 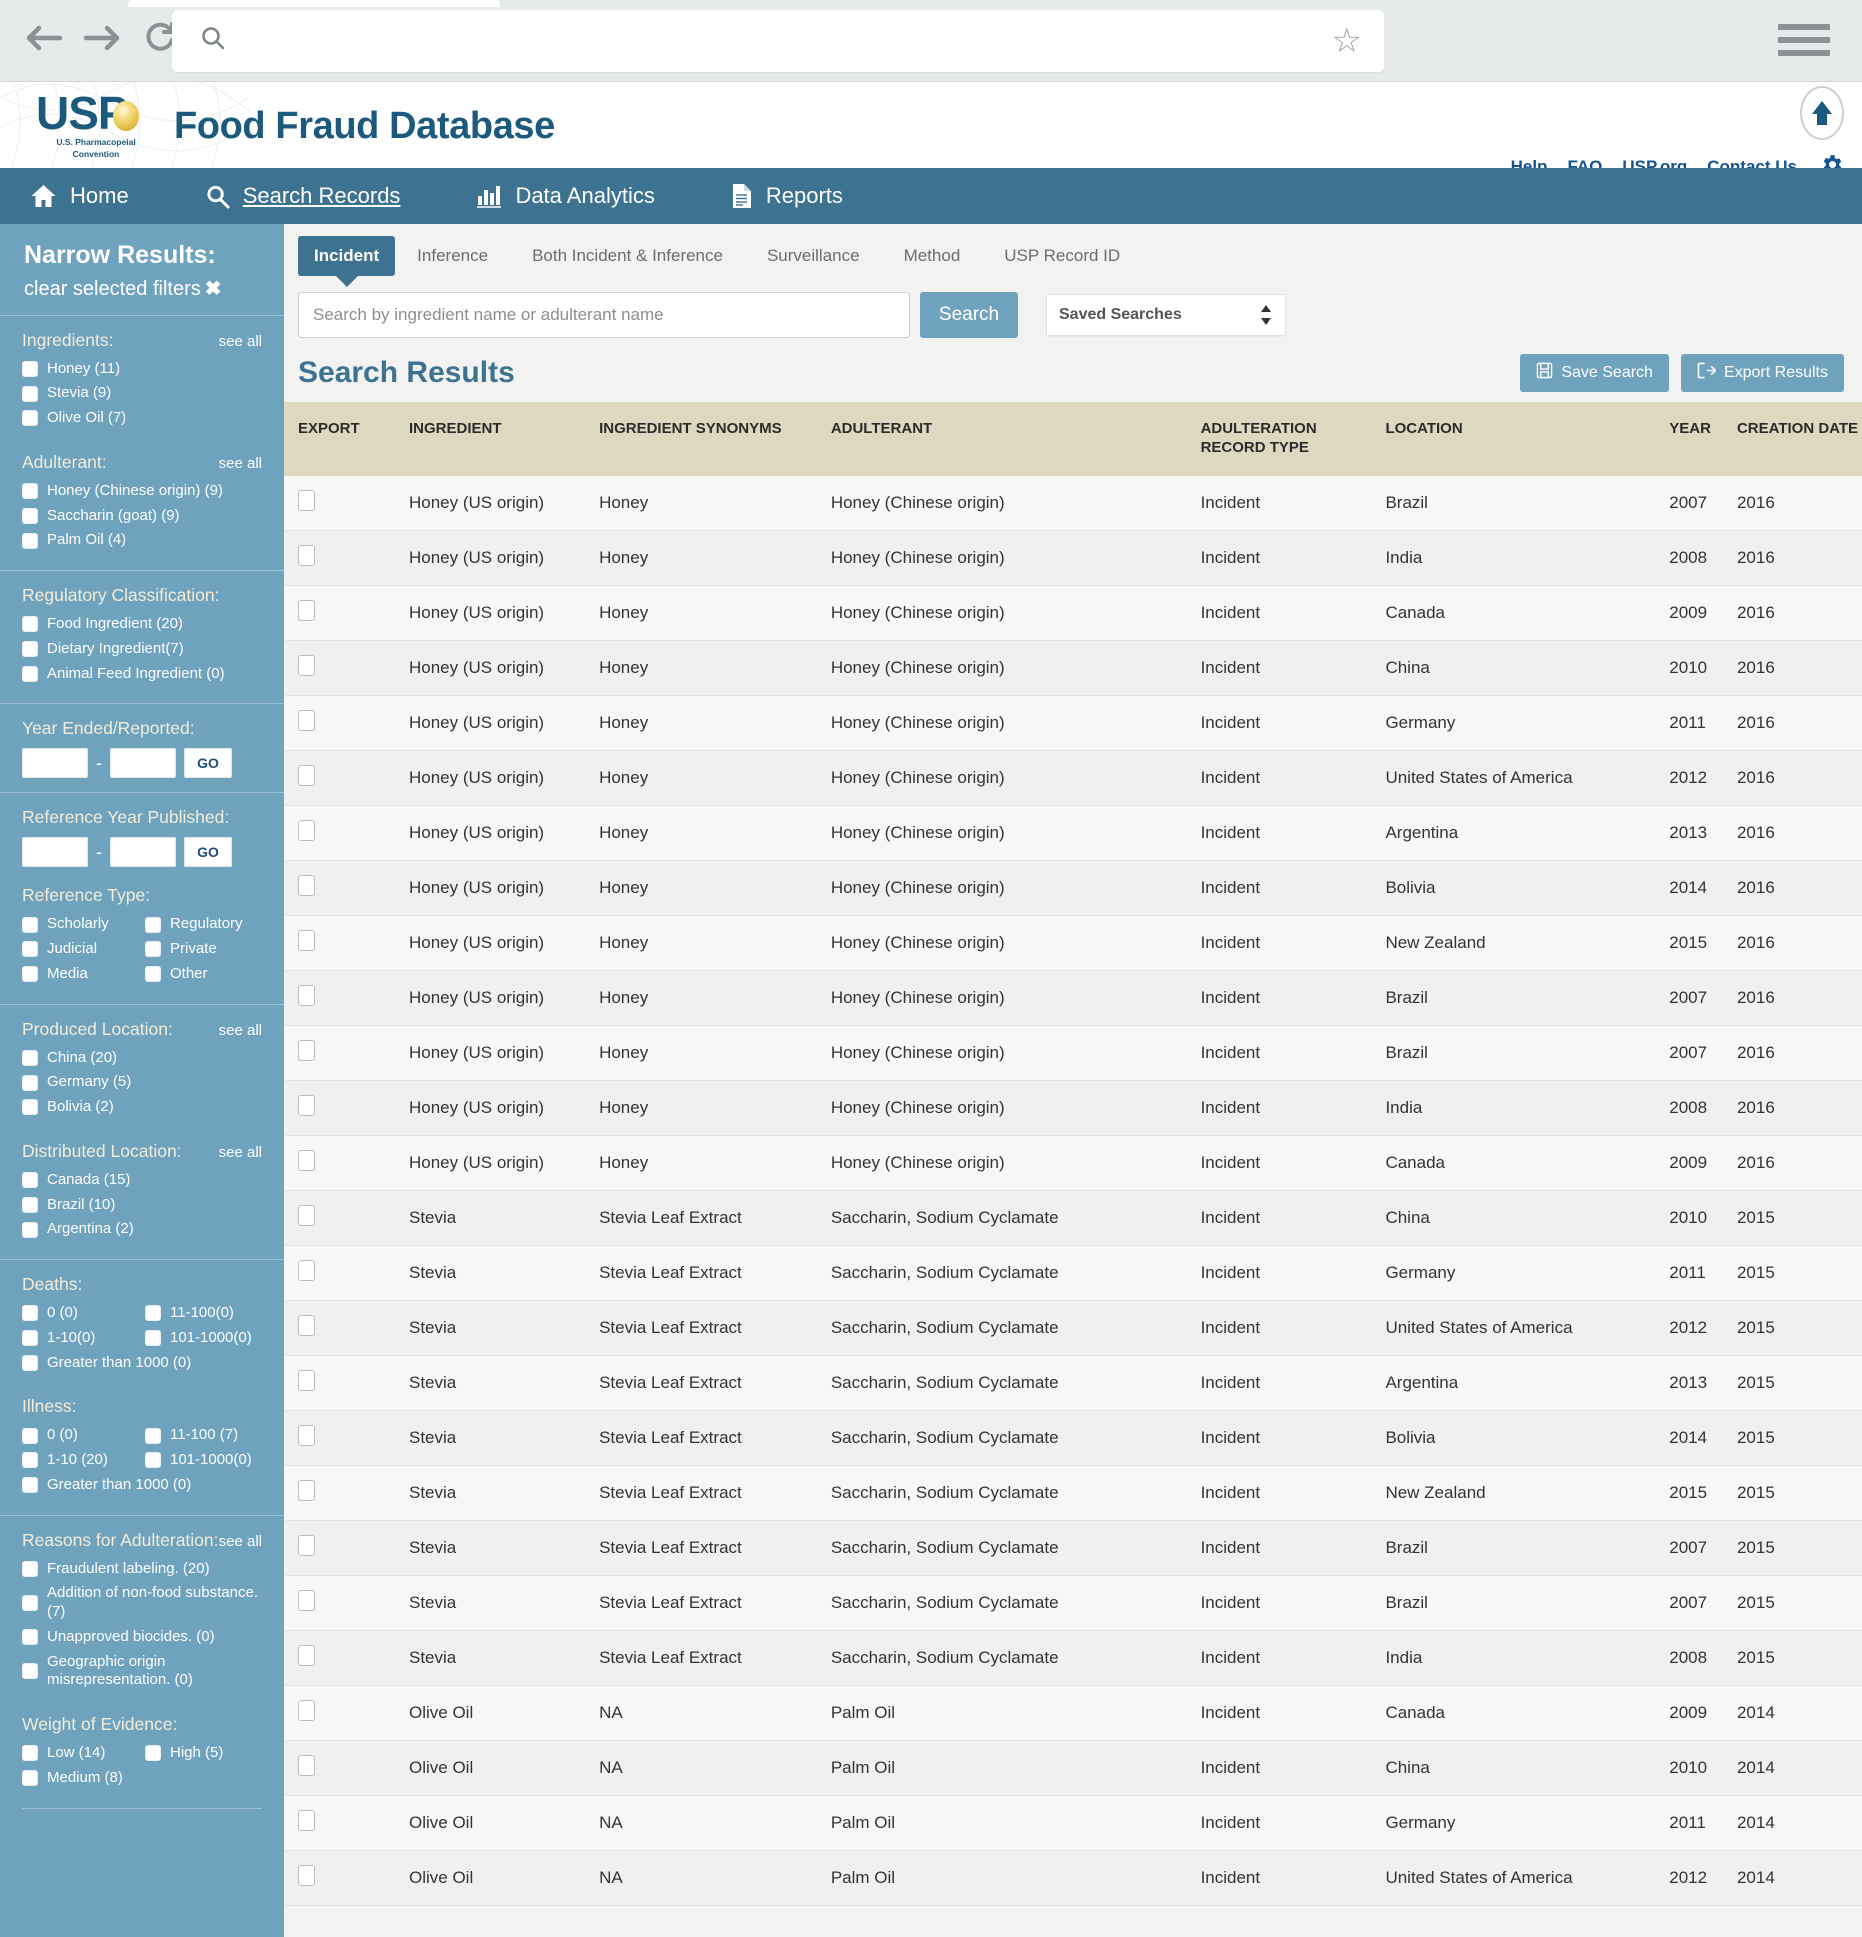 I want to click on filter-option: Medium (8), so click(x=80, y=1778).